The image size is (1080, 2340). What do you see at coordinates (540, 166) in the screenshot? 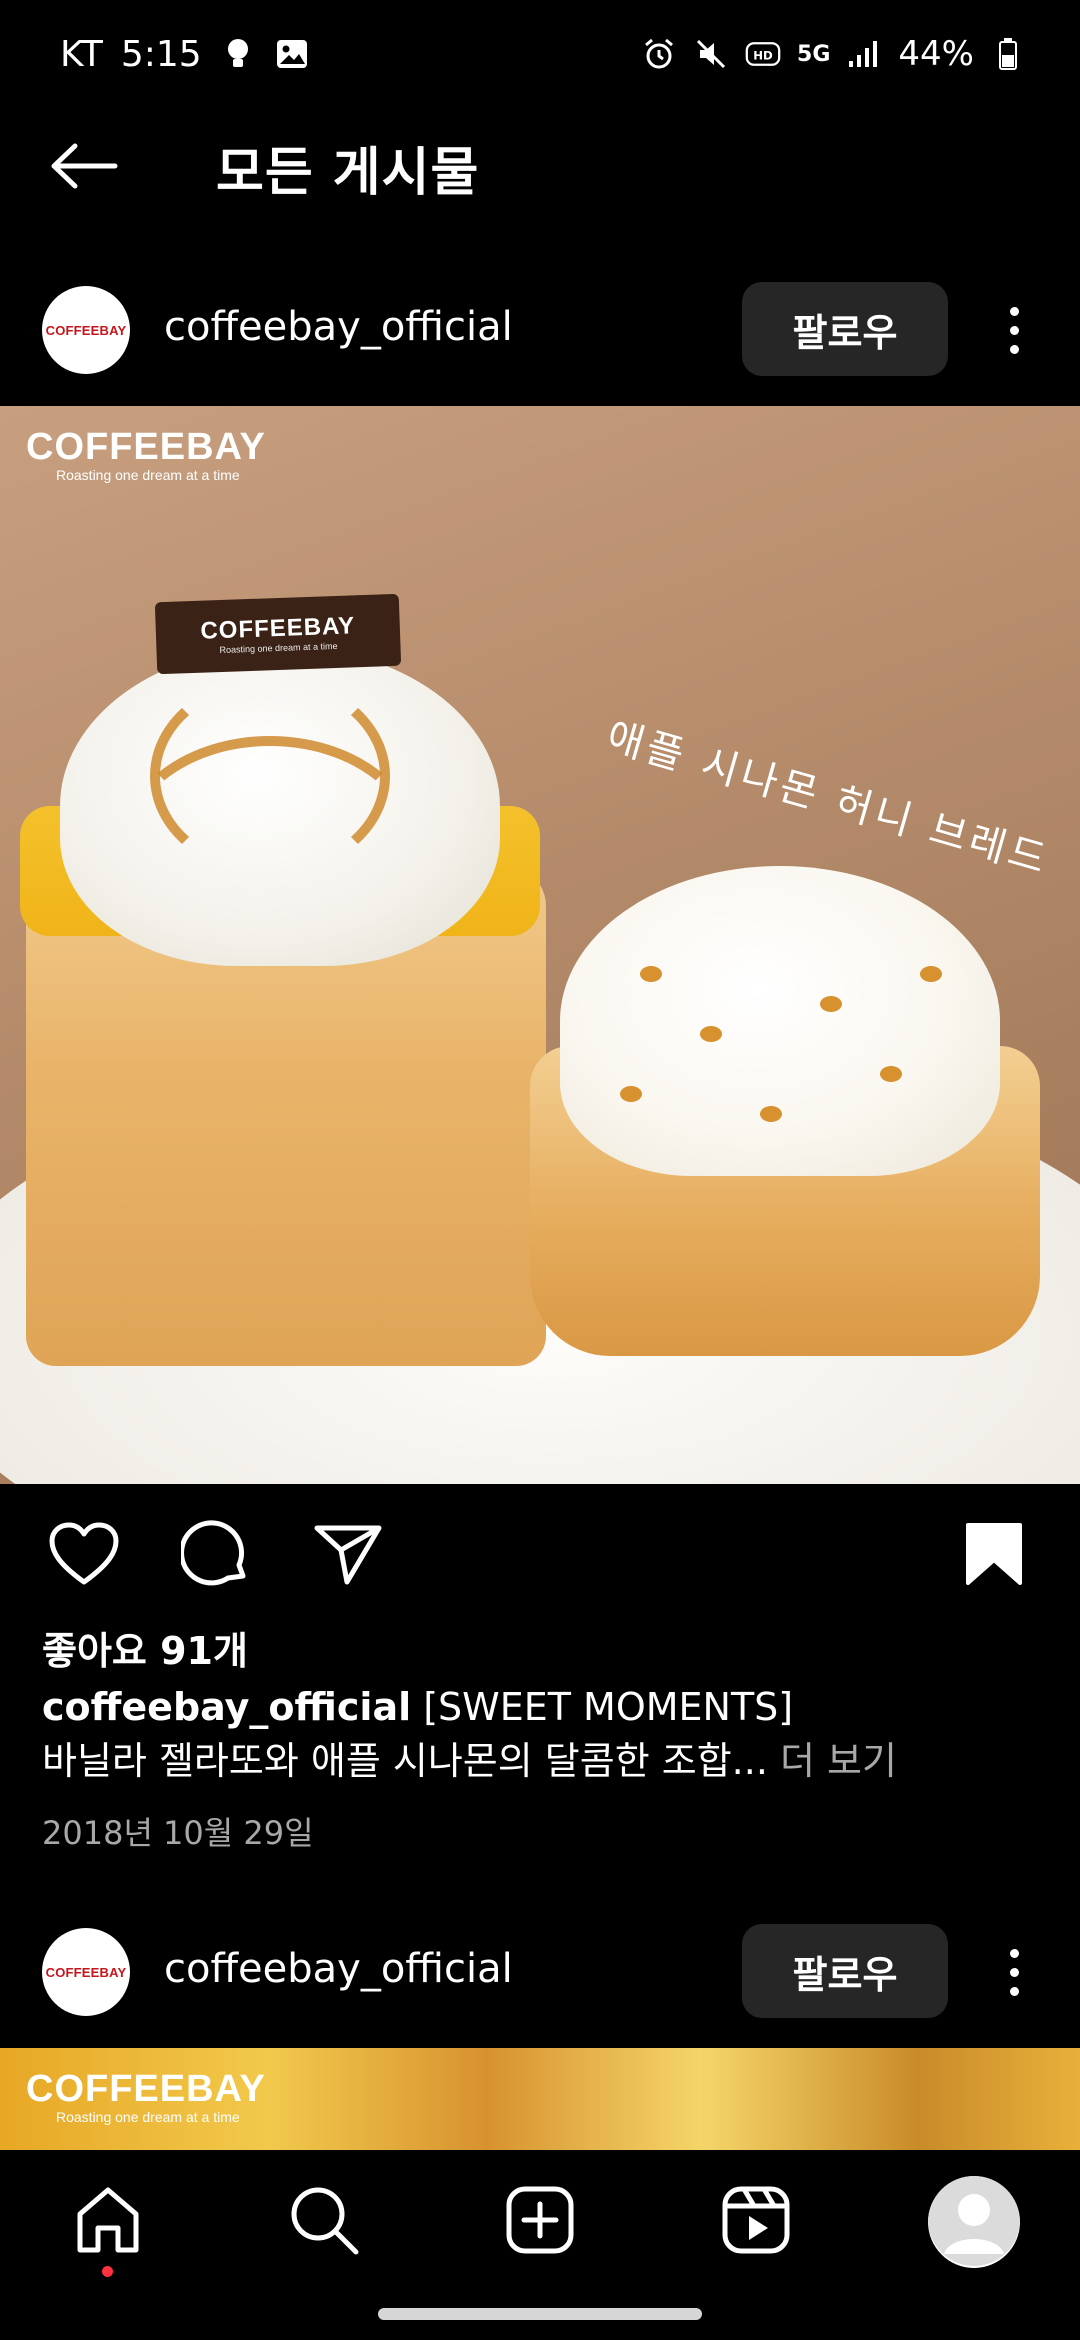
I see `app-header: 모든 게시물` at bounding box center [540, 166].